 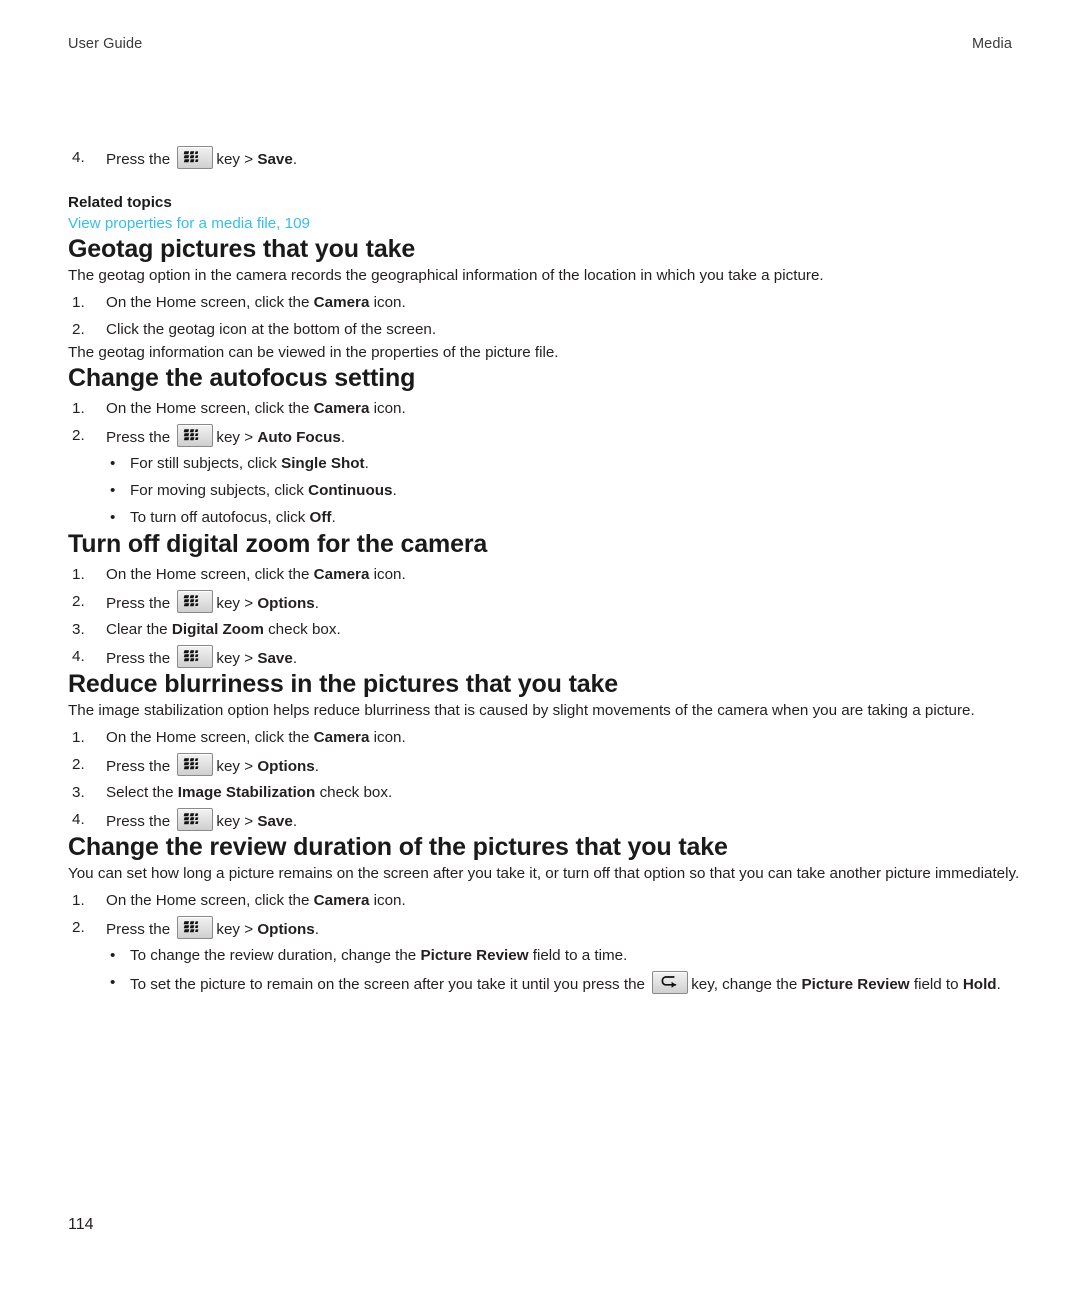 What do you see at coordinates (278, 544) in the screenshot?
I see `section-heading-digital-zoom: Turn off digital zoom for the camera` at bounding box center [278, 544].